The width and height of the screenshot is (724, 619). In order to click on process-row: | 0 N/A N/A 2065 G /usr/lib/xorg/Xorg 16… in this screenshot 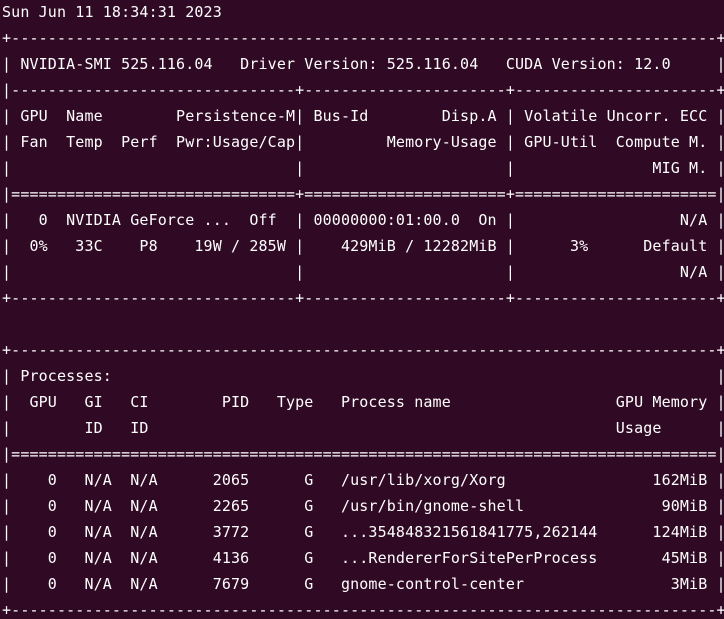, I will do `click(363, 480)`.